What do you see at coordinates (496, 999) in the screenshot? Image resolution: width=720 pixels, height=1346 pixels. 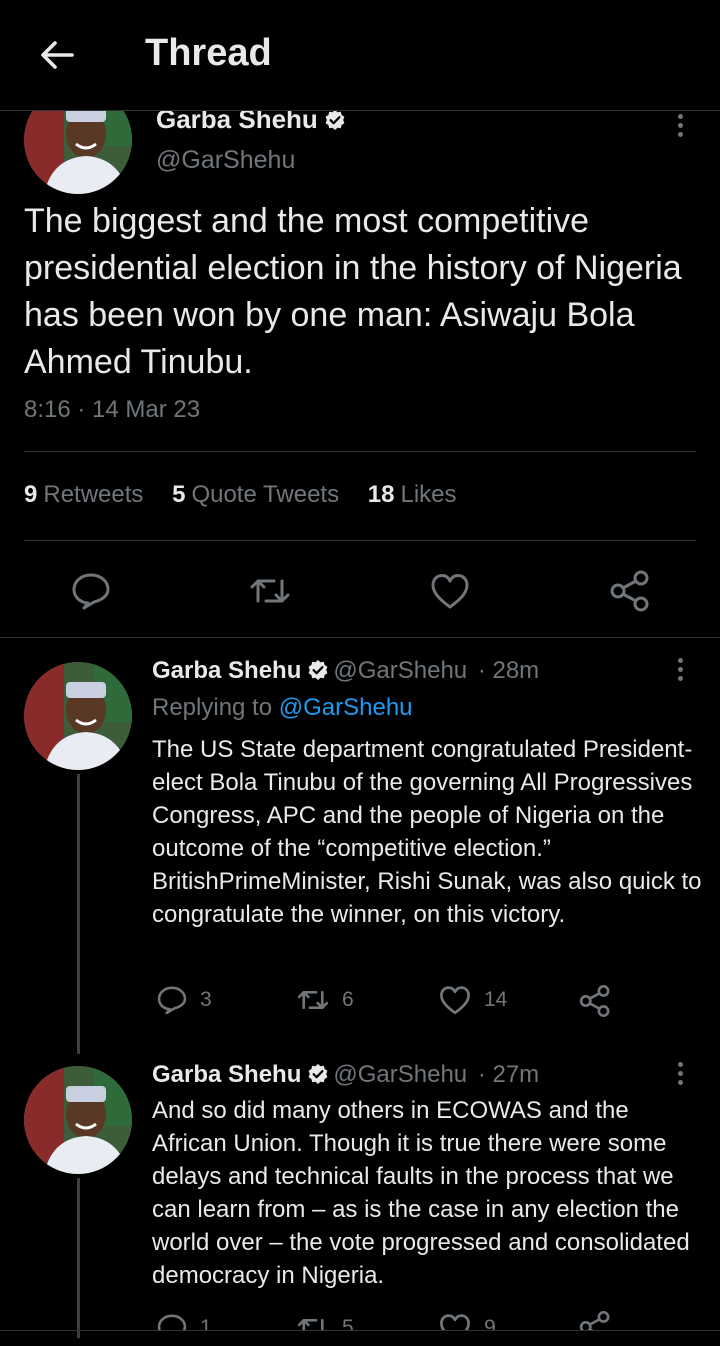 I see `like-count: 14` at bounding box center [496, 999].